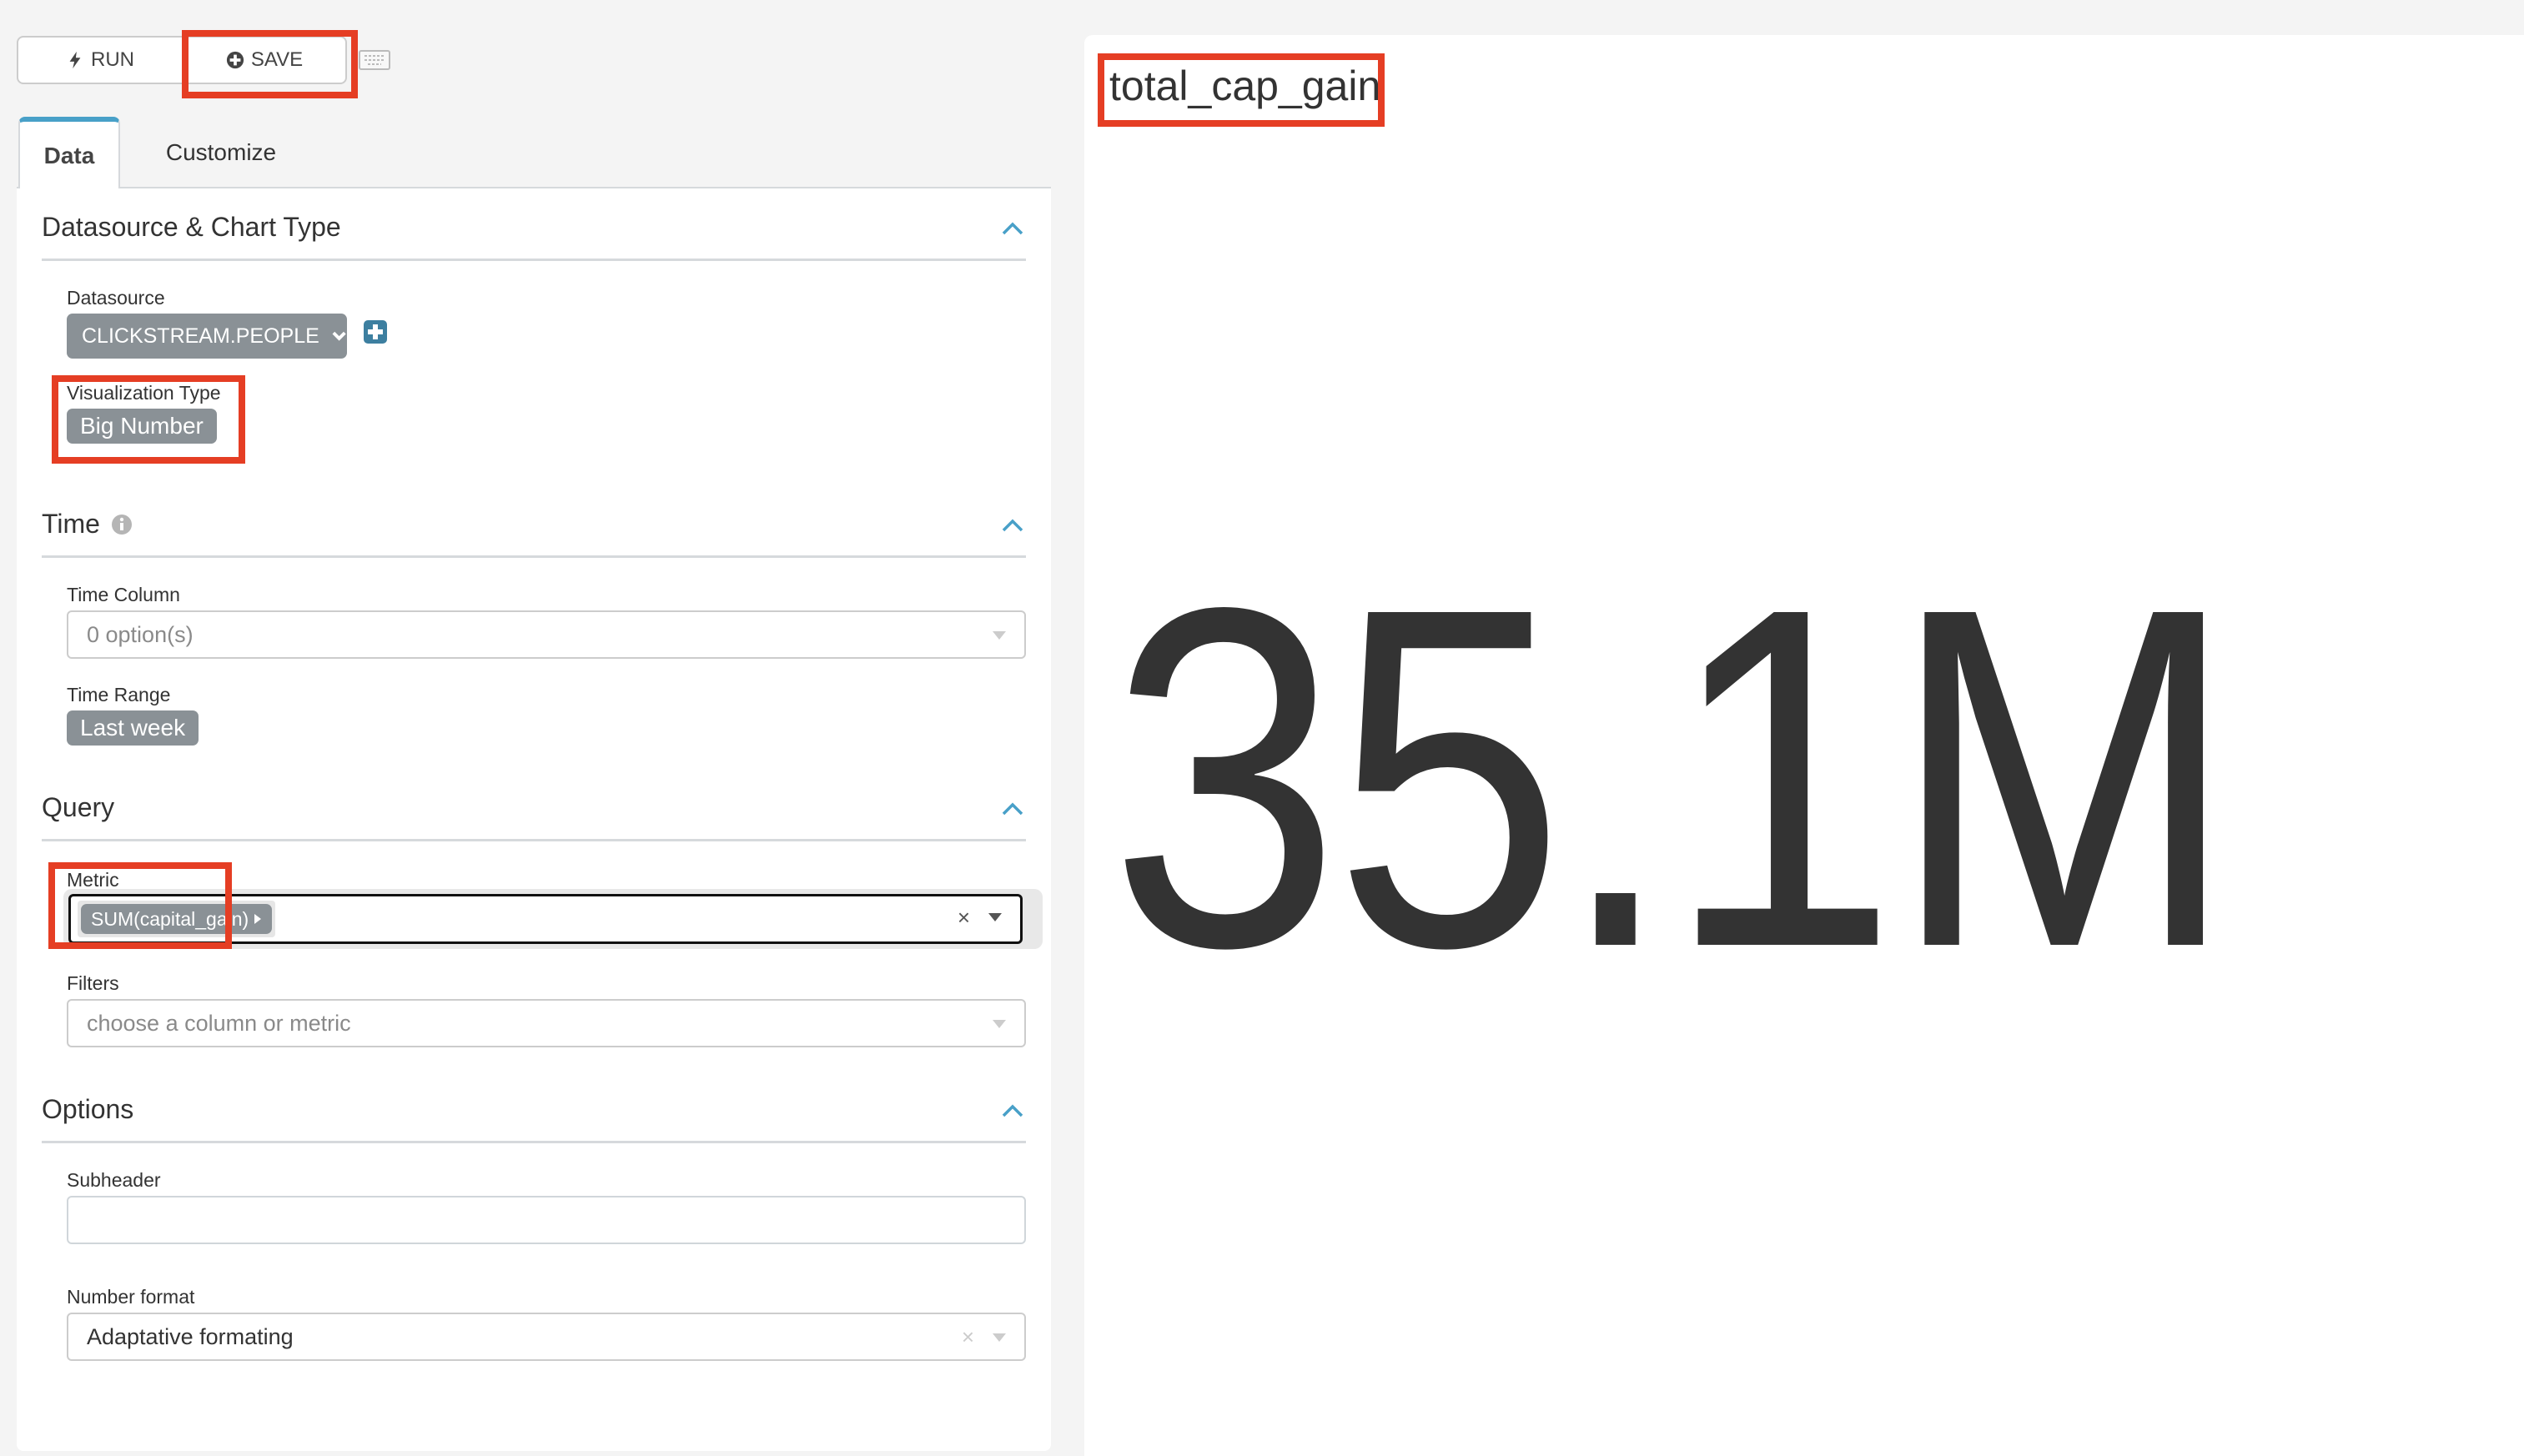  What do you see at coordinates (122, 524) in the screenshot?
I see `info-icon` at bounding box center [122, 524].